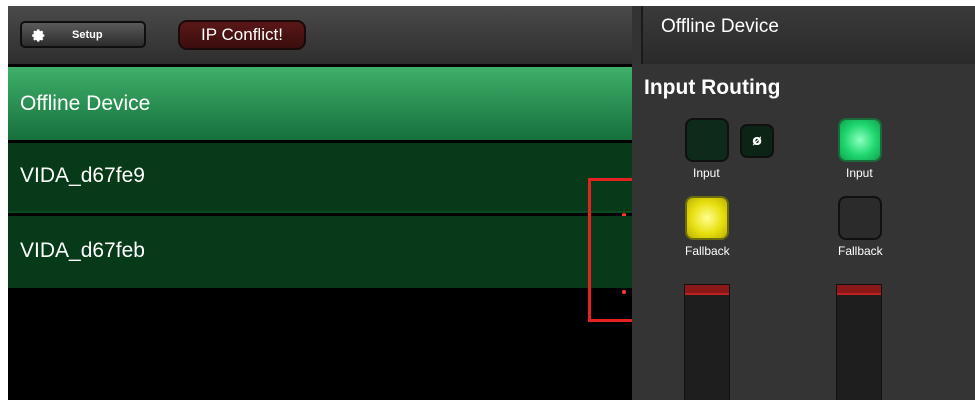  Describe the element at coordinates (712, 87) in the screenshot. I see `input-routing-title: Input Routing` at that location.